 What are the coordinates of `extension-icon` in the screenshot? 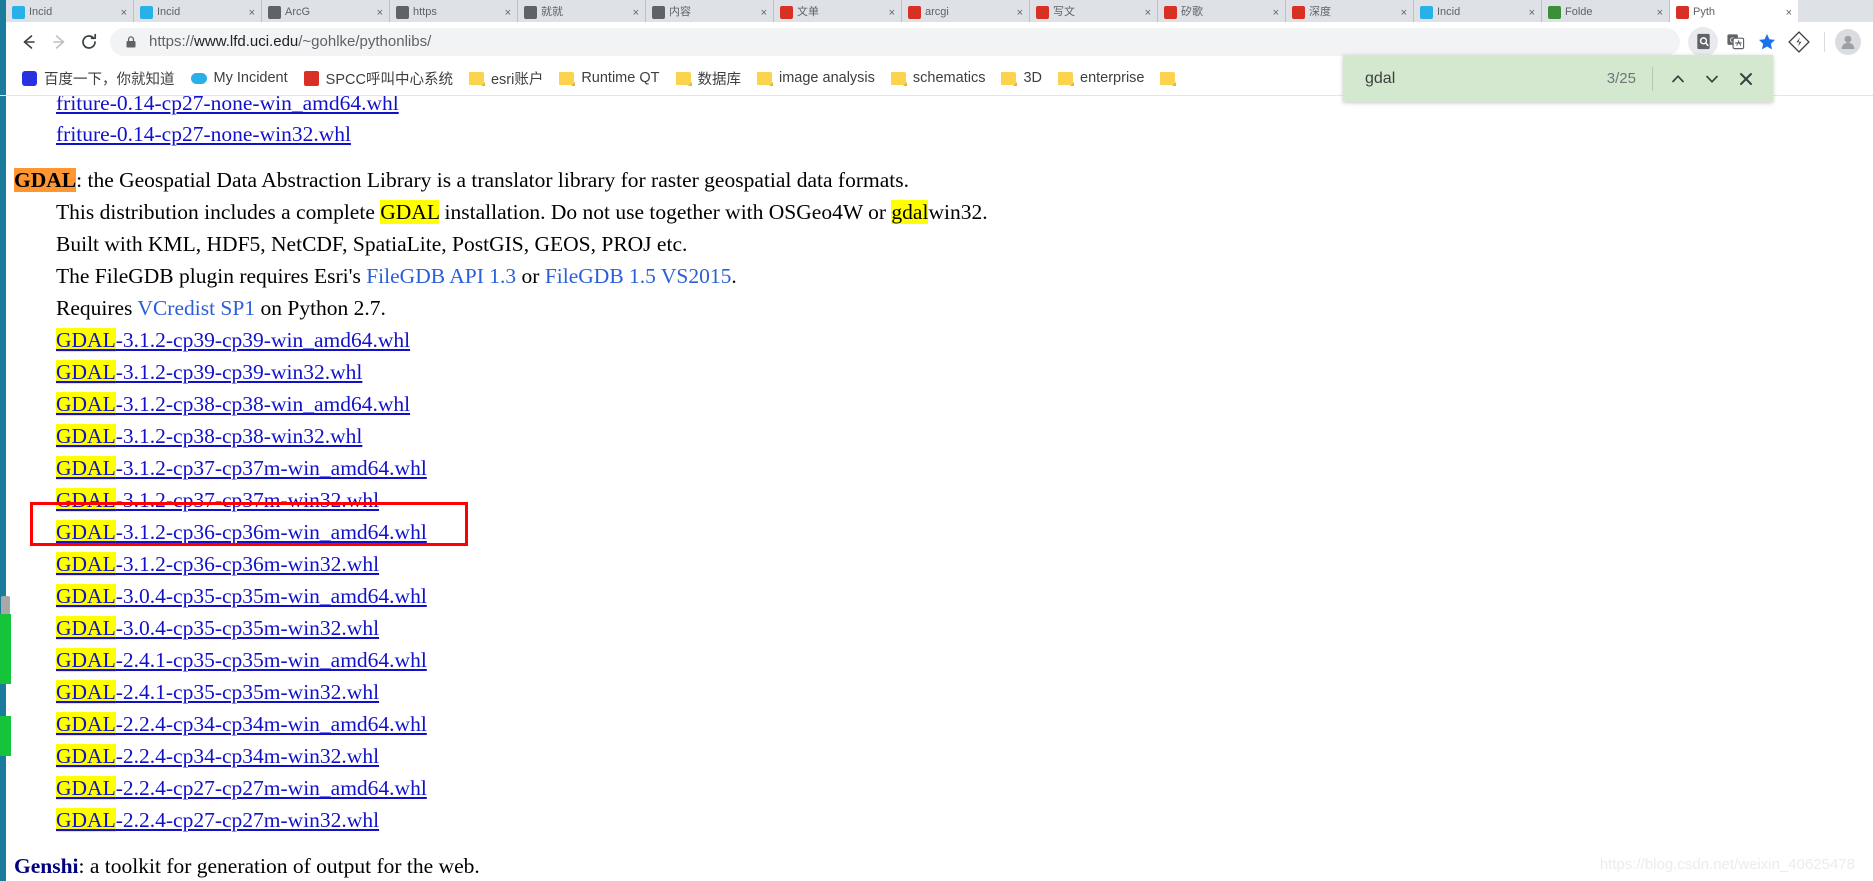 It's located at (1799, 42).